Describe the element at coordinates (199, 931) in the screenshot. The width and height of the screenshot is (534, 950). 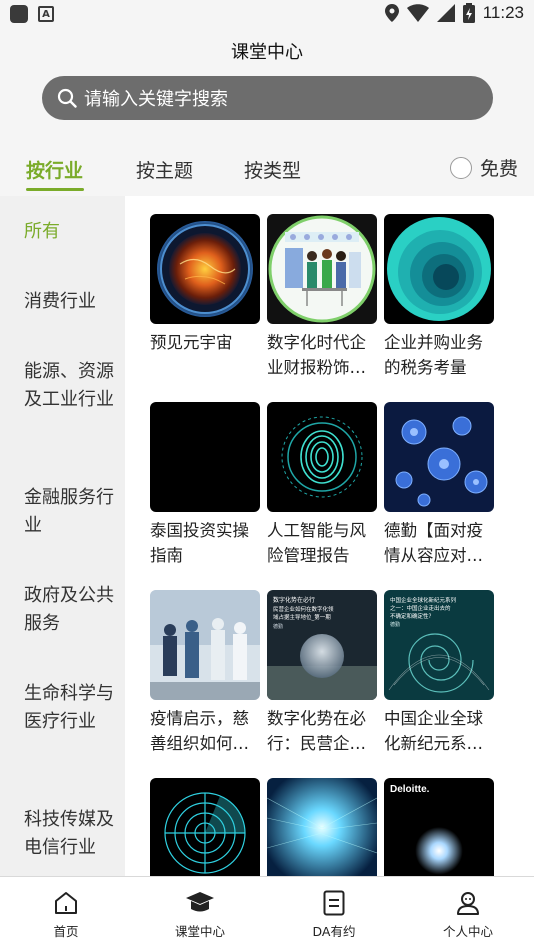
I see `nav-label: 课堂中心` at that location.